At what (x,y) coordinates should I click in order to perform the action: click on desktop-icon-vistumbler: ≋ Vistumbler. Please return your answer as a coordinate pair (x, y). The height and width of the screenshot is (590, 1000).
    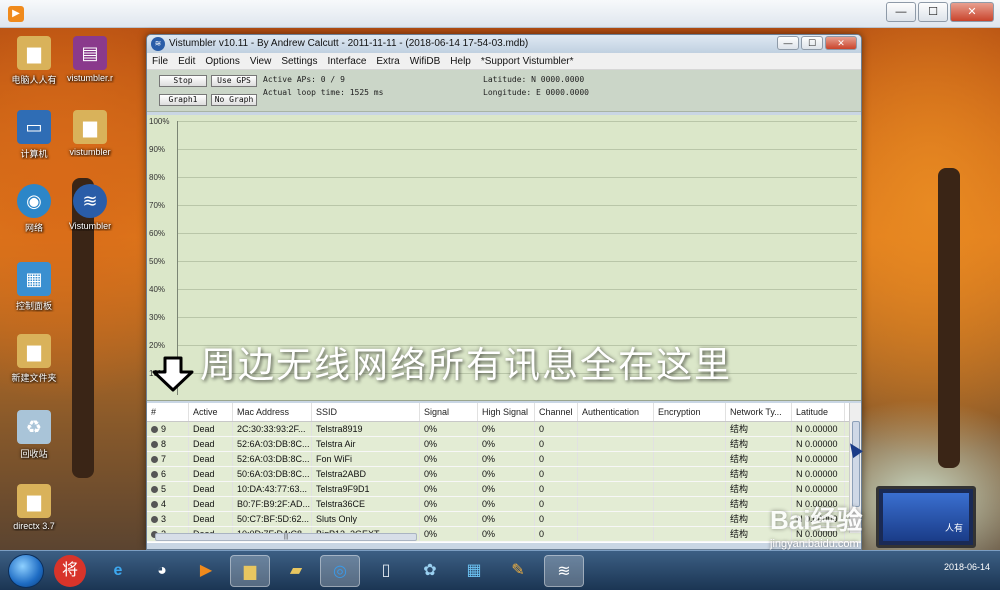
    Looking at the image, I should click on (90, 207).